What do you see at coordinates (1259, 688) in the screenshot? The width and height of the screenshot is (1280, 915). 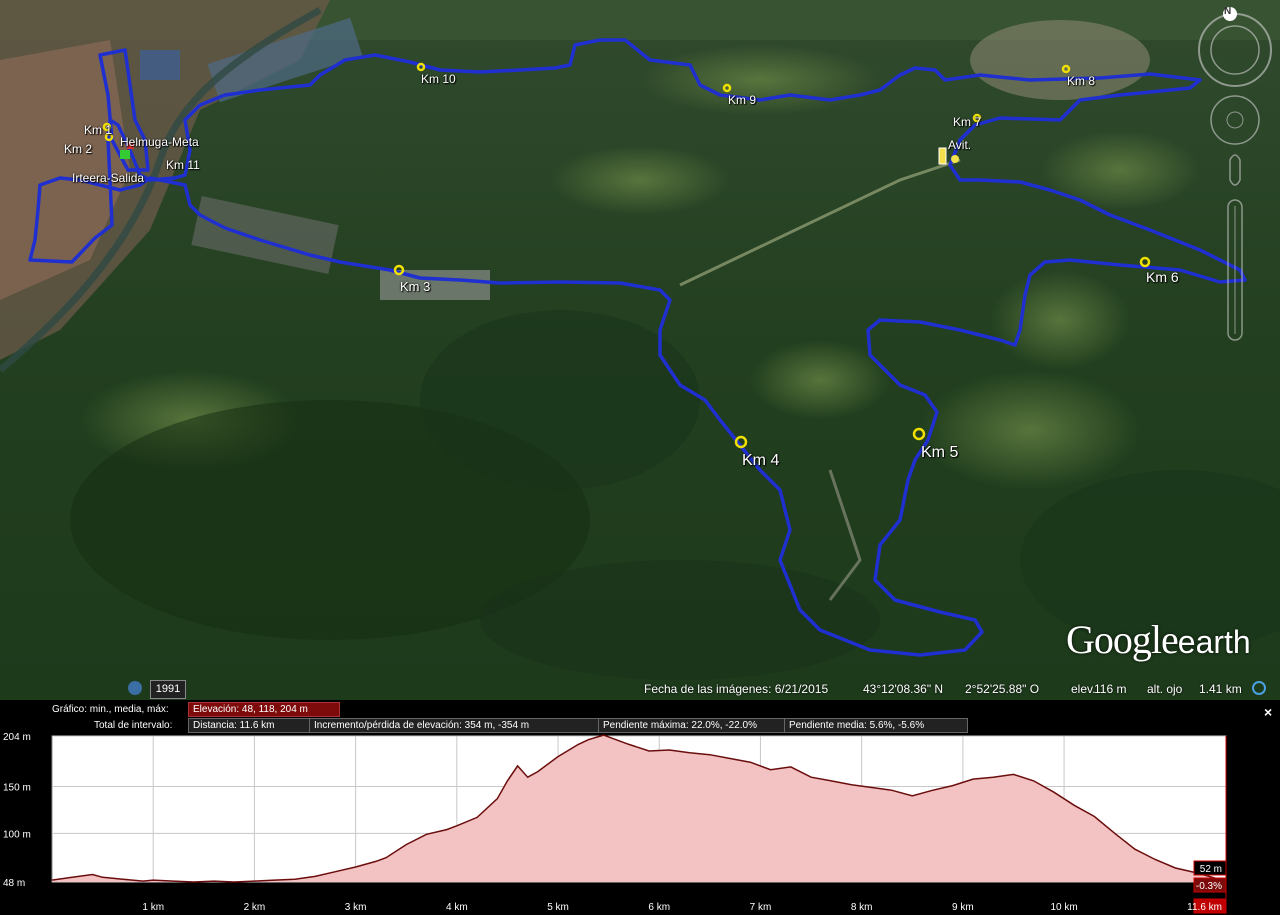 I see `streaming-status-icon` at bounding box center [1259, 688].